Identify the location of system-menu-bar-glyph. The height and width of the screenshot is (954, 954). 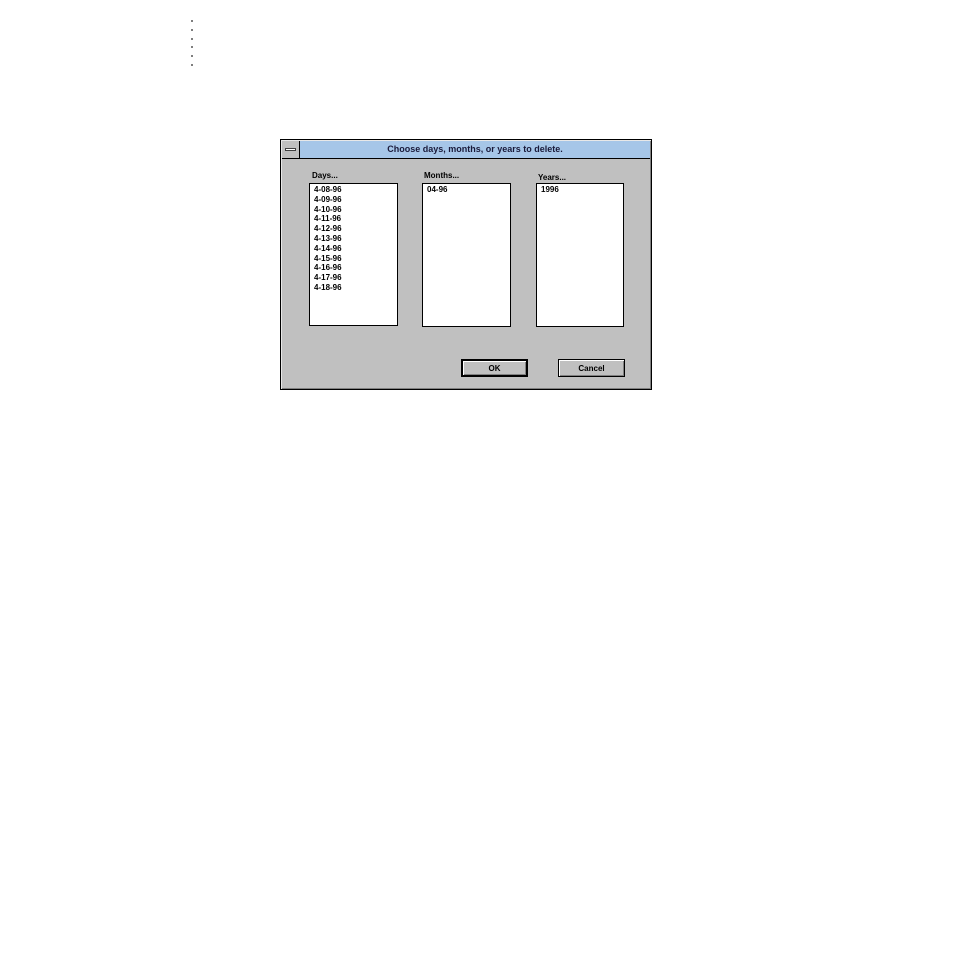
(290, 149).